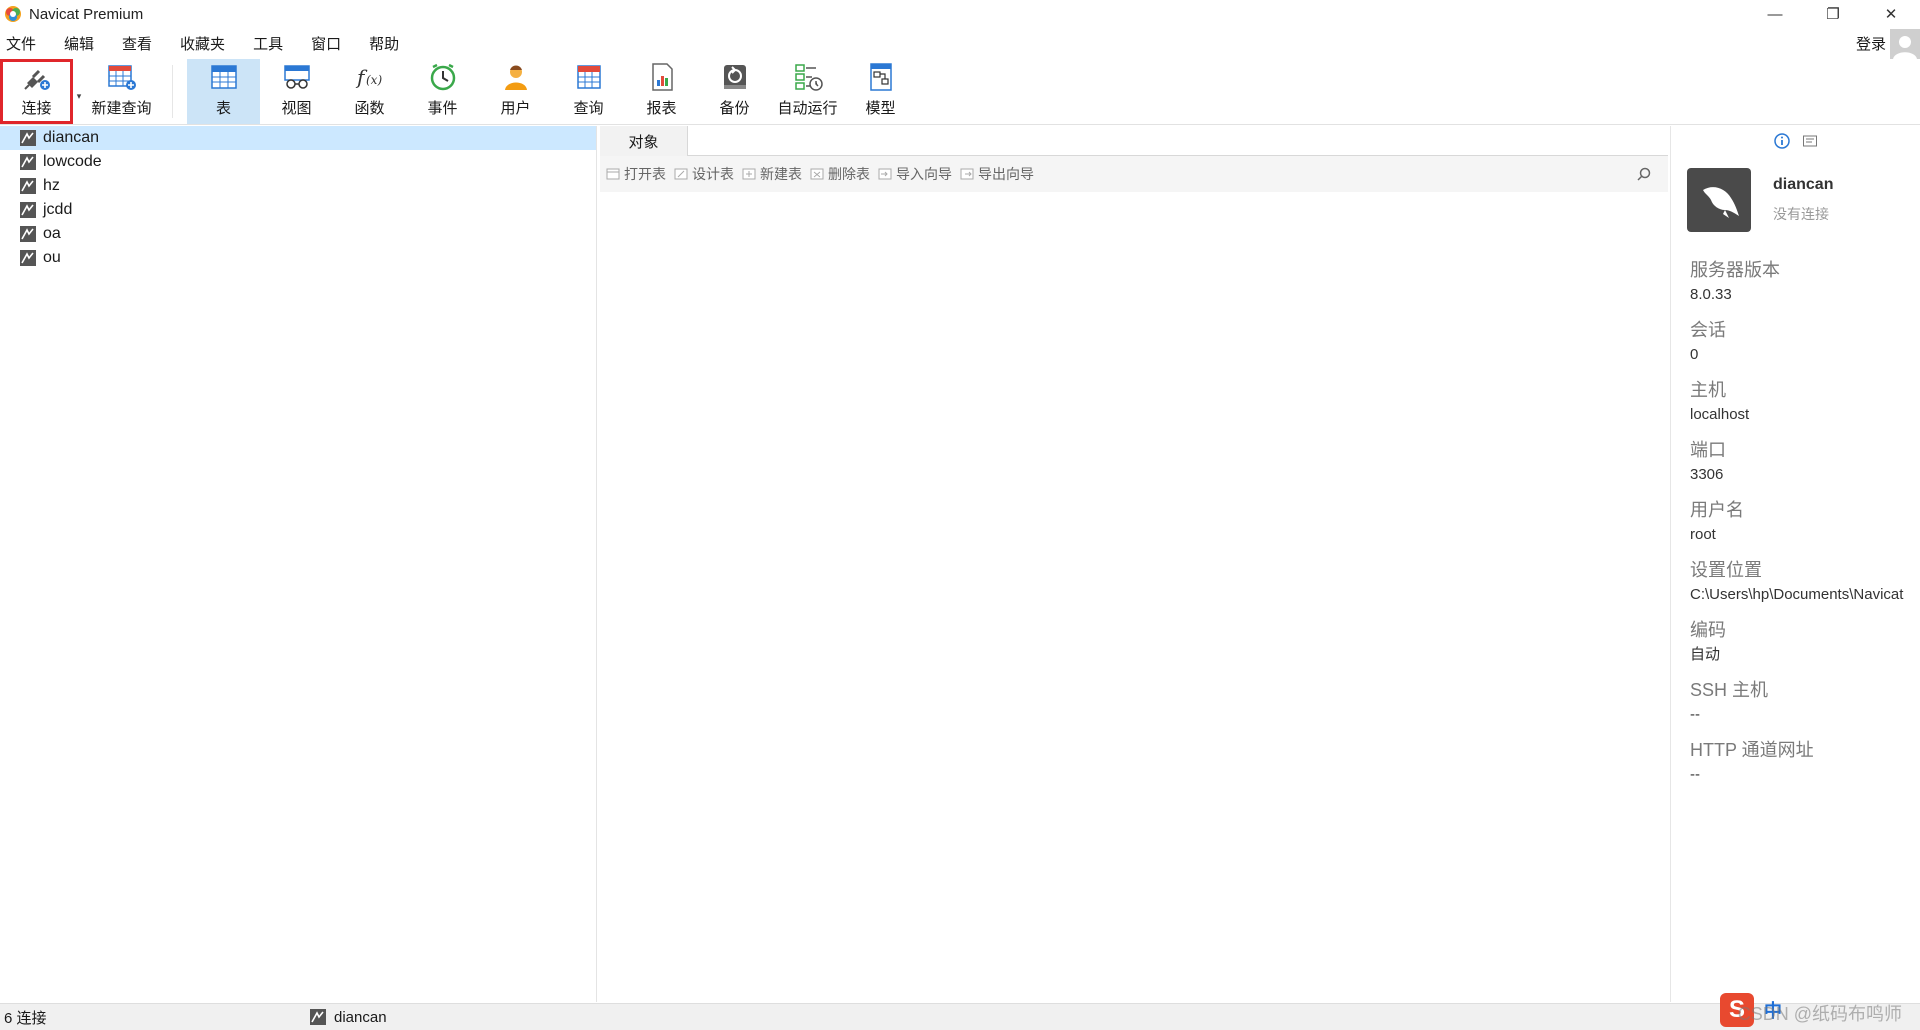 This screenshot has width=1920, height=1030. What do you see at coordinates (1134, 141) in the screenshot?
I see `object-tab-bar: 对象` at bounding box center [1134, 141].